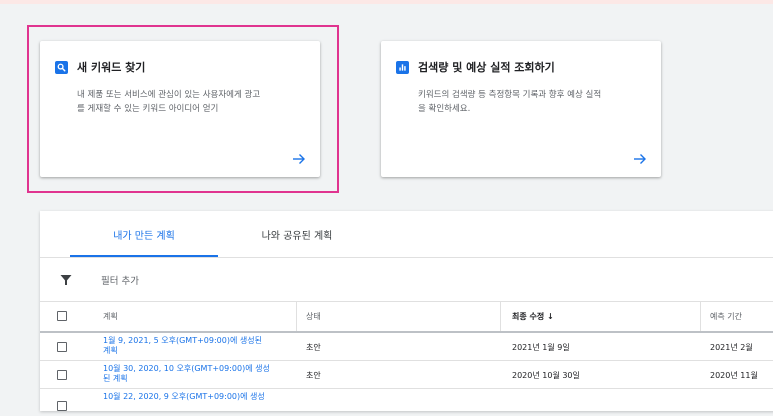 Image resolution: width=773 pixels, height=416 pixels. Describe the element at coordinates (546, 375) in the screenshot. I see `last-modified-cell: 2020년 10월 30일` at that location.